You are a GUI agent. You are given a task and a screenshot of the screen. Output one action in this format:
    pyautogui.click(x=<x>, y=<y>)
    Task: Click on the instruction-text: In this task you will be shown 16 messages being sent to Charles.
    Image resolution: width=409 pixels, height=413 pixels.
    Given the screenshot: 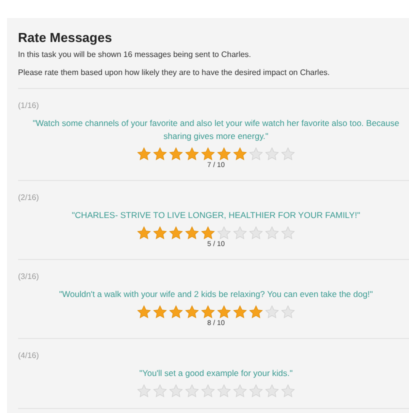 What is the action you would take?
    pyautogui.click(x=135, y=54)
    